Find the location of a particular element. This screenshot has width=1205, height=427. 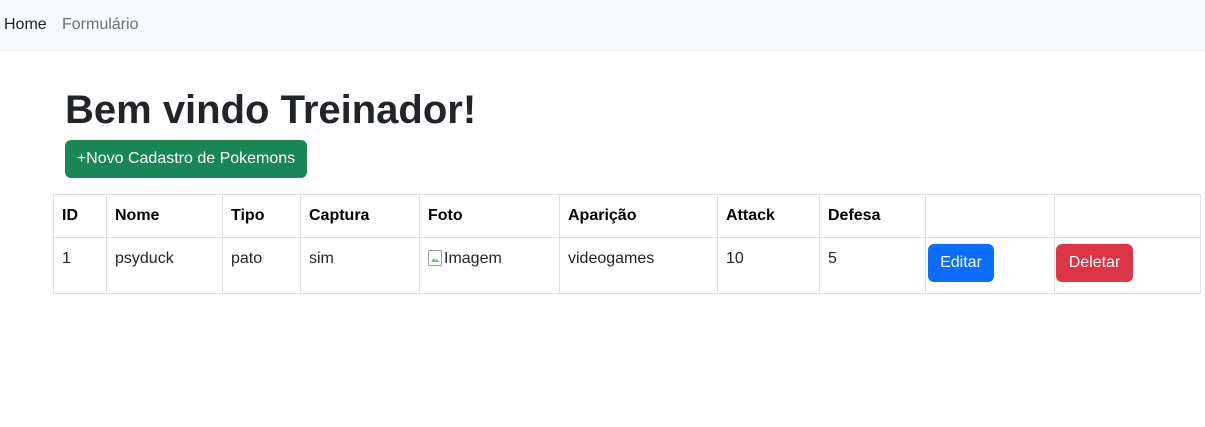

cell-aparicao: videogames is located at coordinates (638, 265).